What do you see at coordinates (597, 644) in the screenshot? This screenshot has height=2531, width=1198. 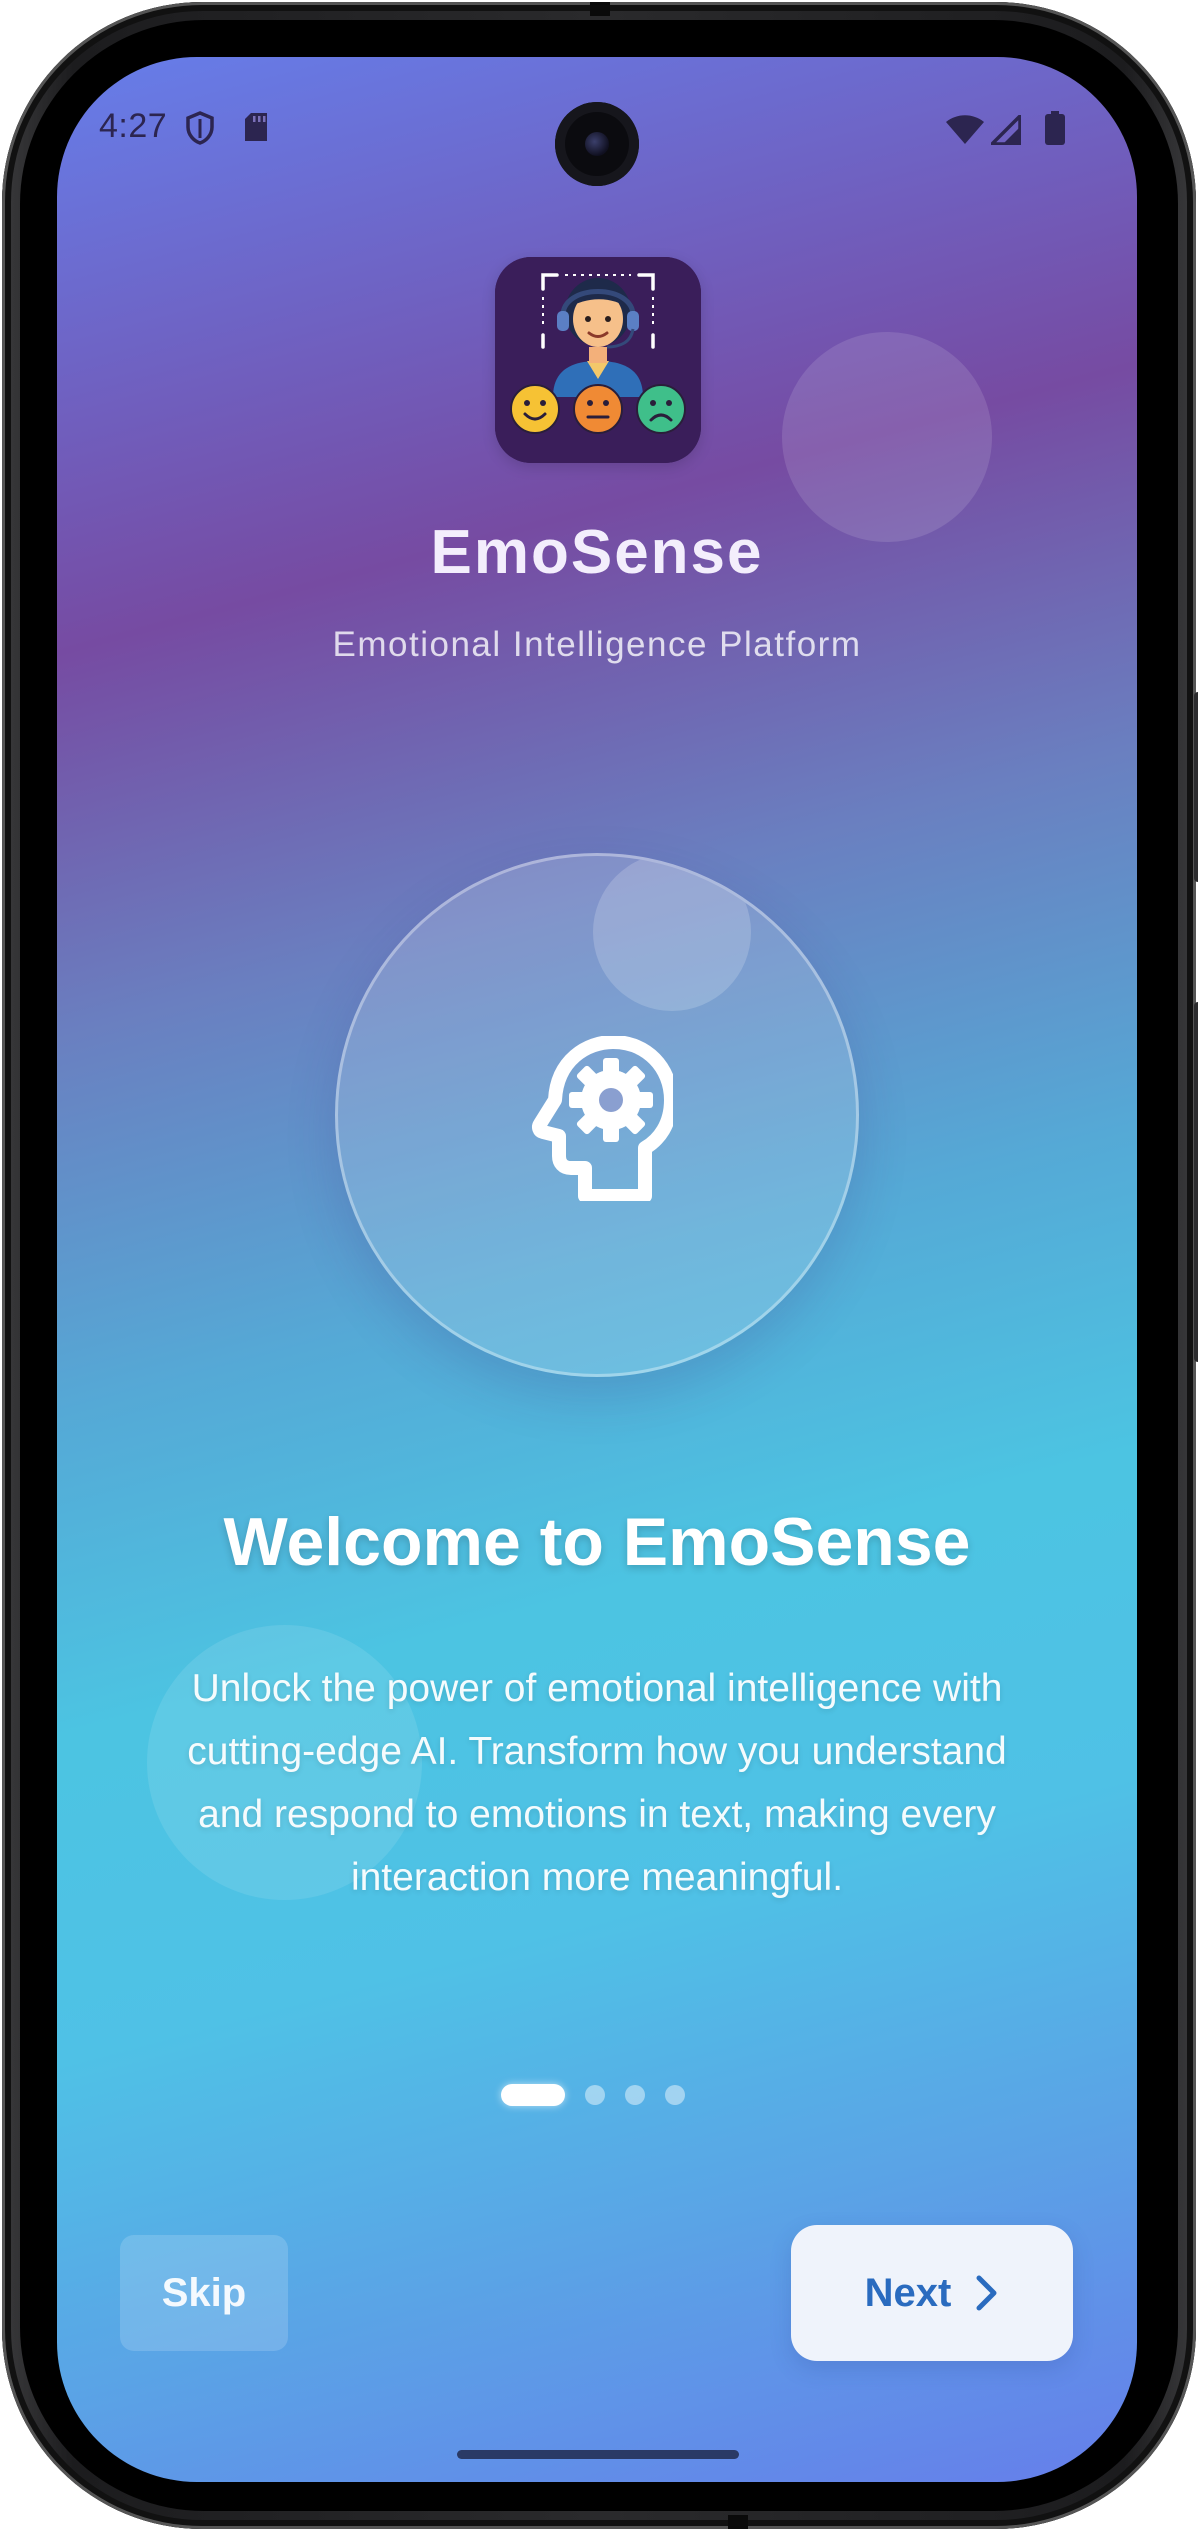 I see `app-tagline: Emotional Intelligence Platform` at bounding box center [597, 644].